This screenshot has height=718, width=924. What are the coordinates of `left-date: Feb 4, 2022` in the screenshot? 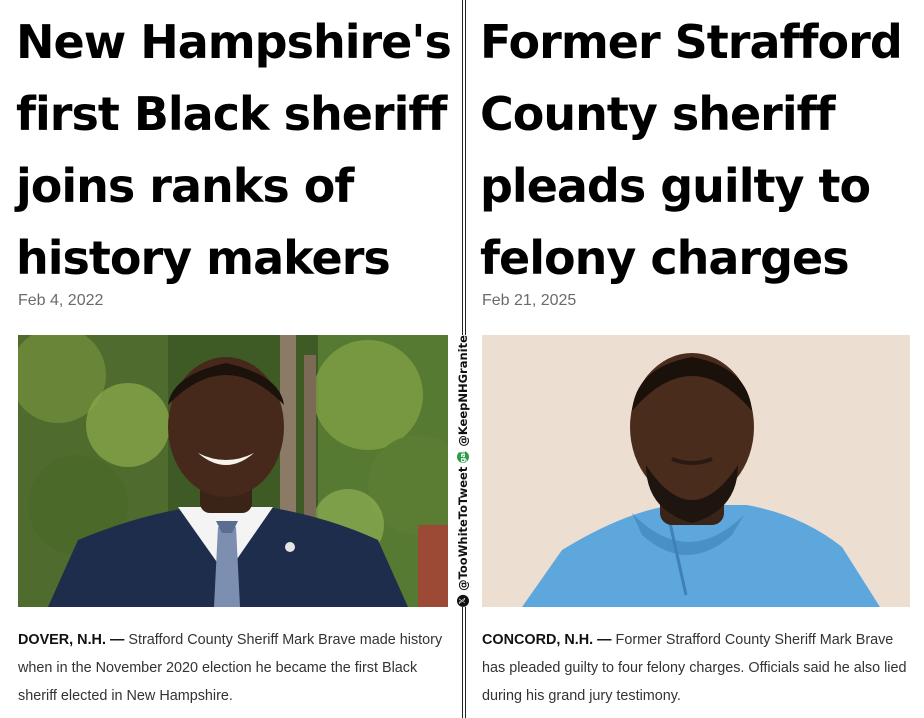 It's located at (61, 300).